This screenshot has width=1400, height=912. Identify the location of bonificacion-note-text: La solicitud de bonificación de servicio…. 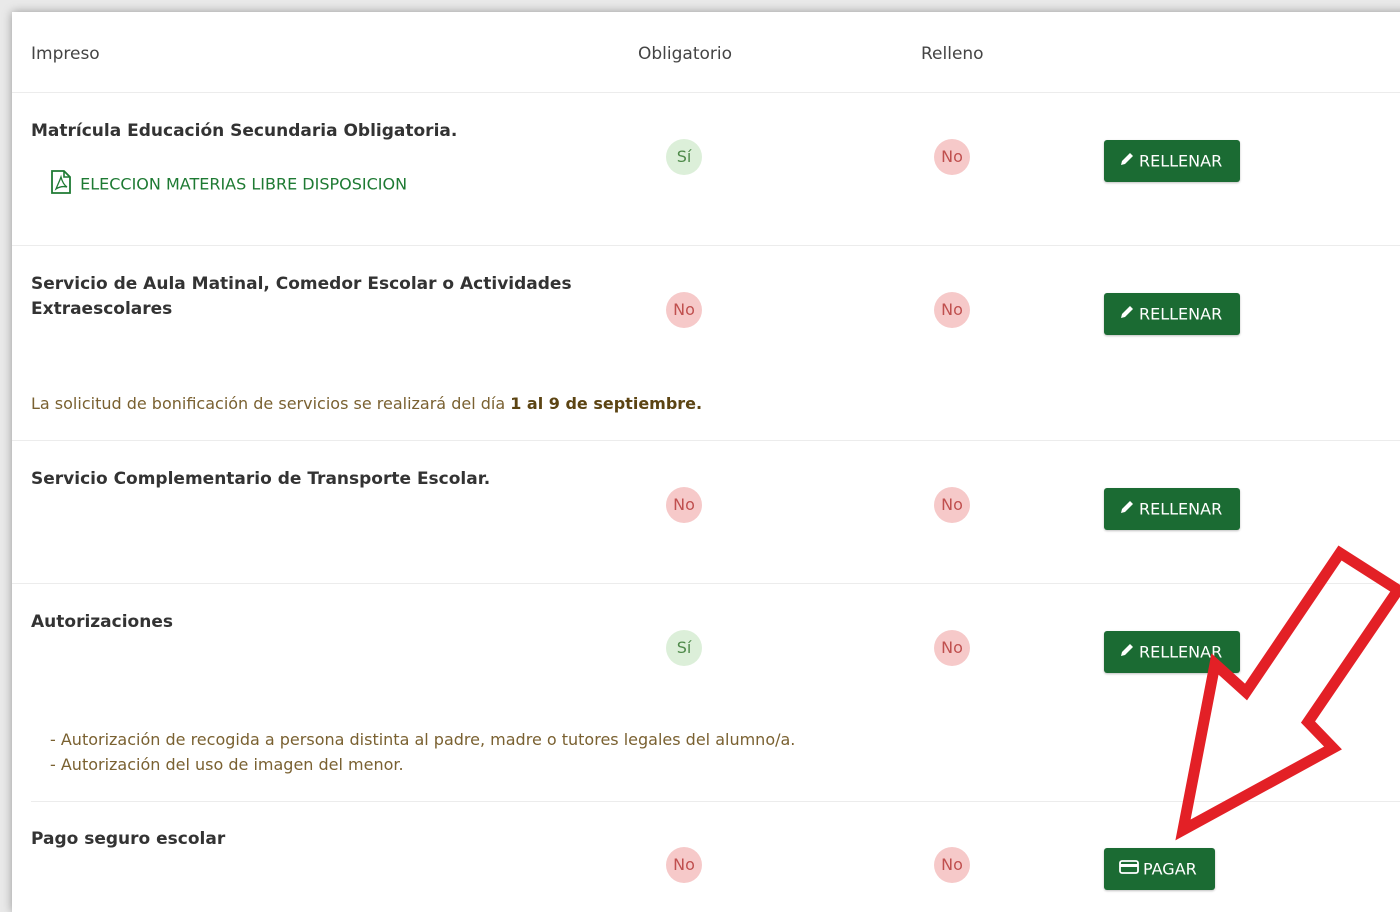
(271, 403).